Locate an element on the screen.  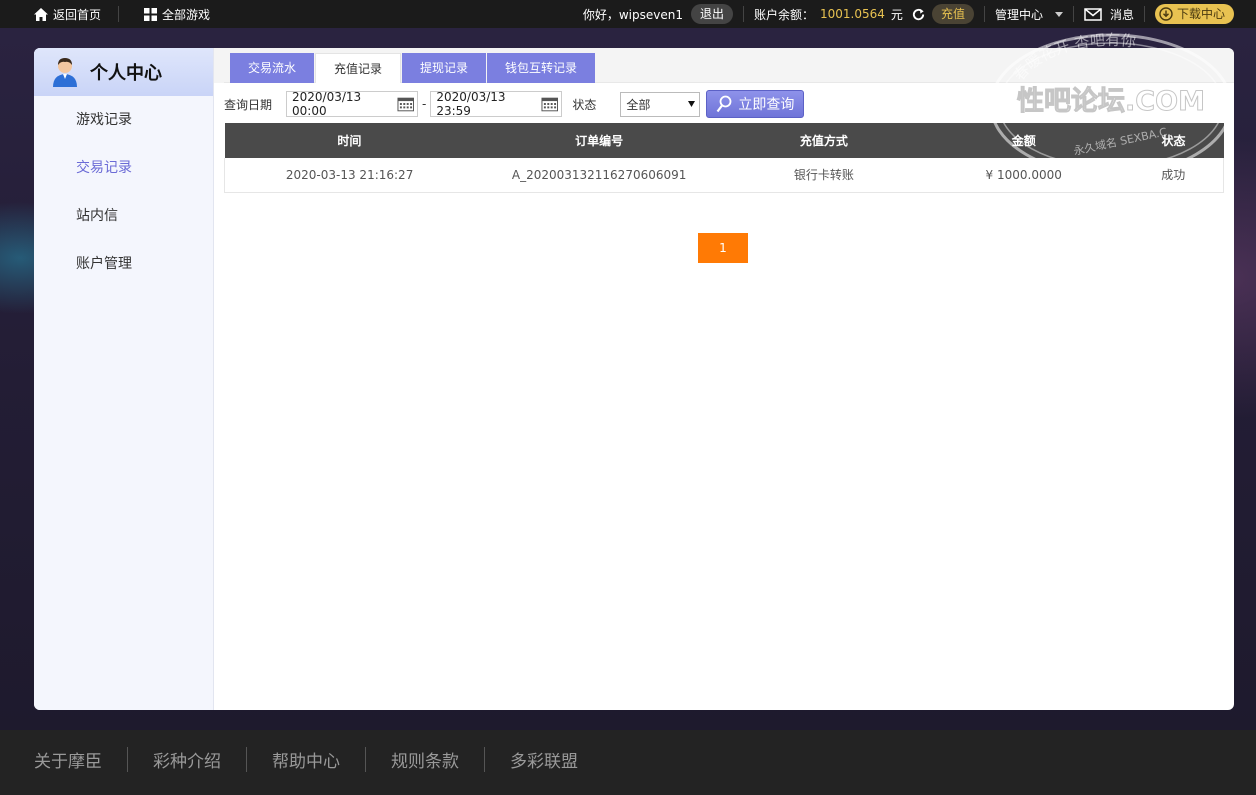
all-games-link: 全部游戏 is located at coordinates (177, 14).